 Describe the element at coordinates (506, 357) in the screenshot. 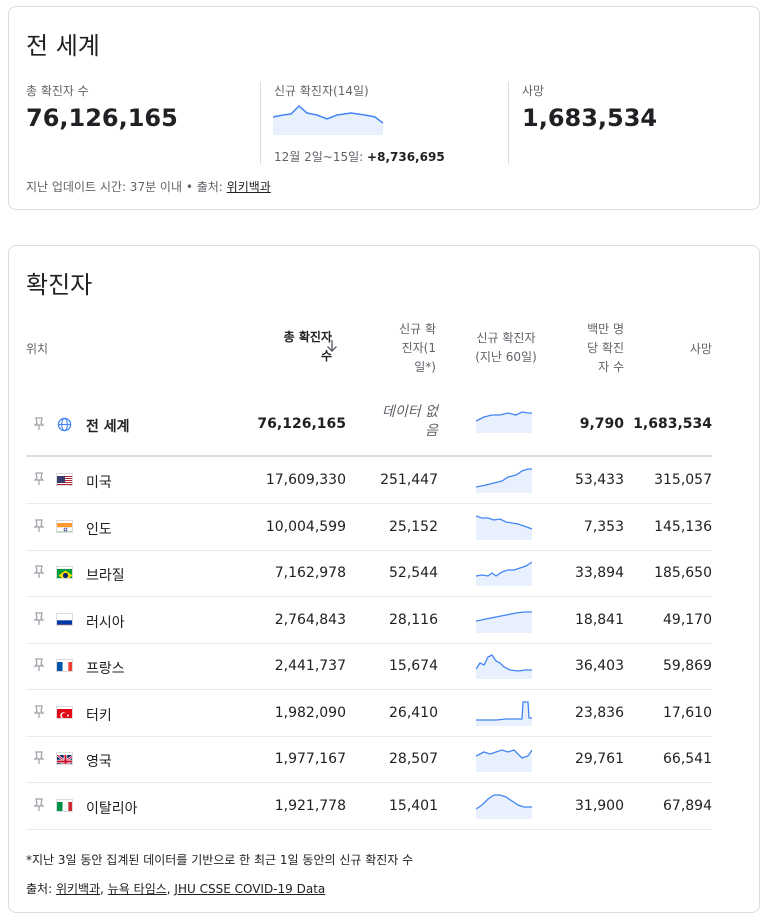

I see `header-spark-line2: (지난 60일)` at that location.